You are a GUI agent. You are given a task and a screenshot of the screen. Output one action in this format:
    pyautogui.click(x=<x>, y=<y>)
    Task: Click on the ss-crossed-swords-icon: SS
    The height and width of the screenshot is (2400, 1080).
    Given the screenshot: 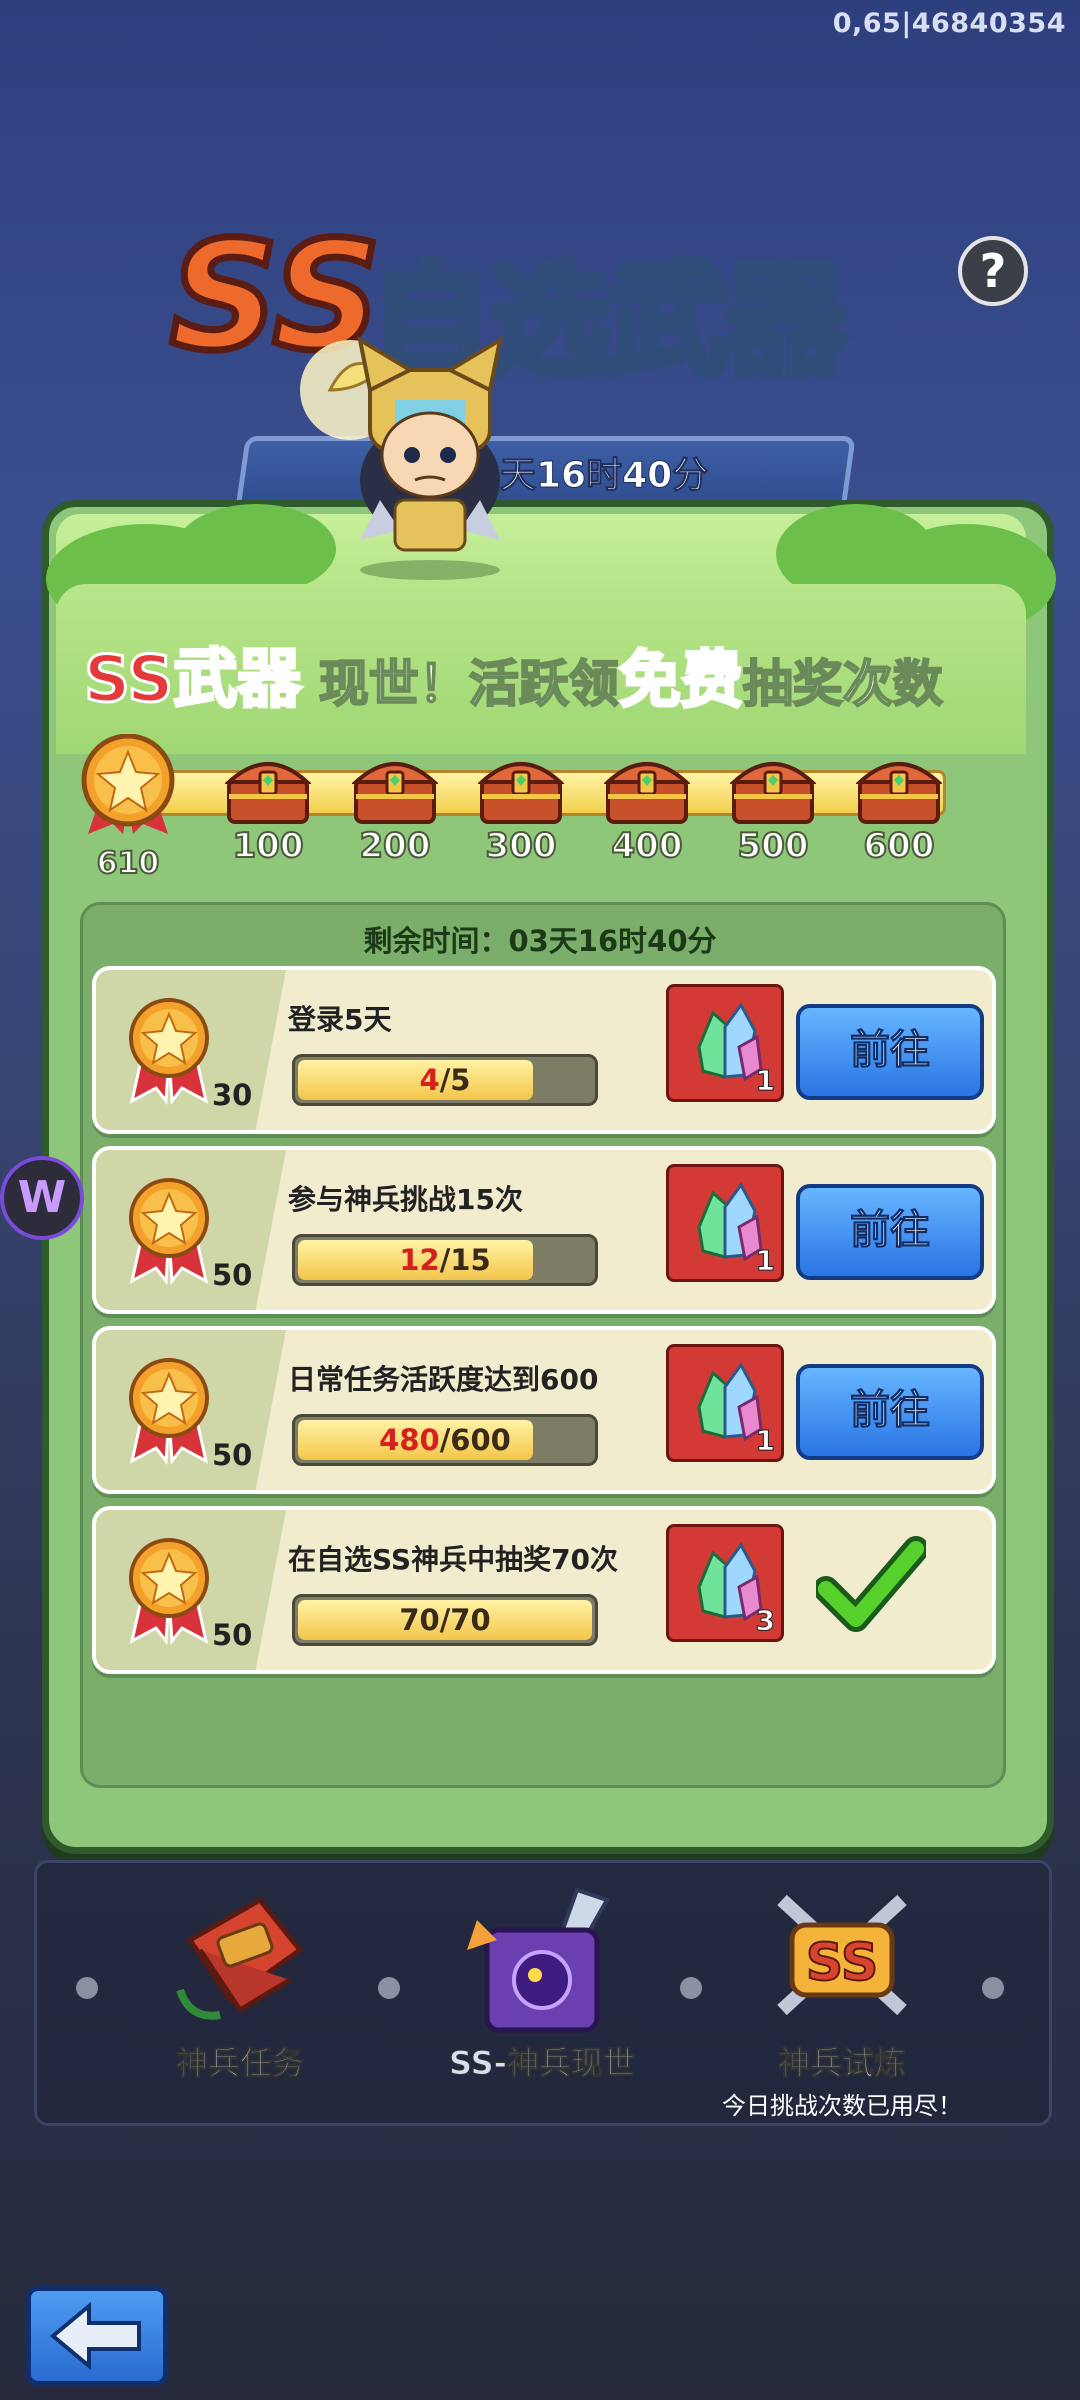 What is the action you would take?
    pyautogui.click(x=842, y=1955)
    